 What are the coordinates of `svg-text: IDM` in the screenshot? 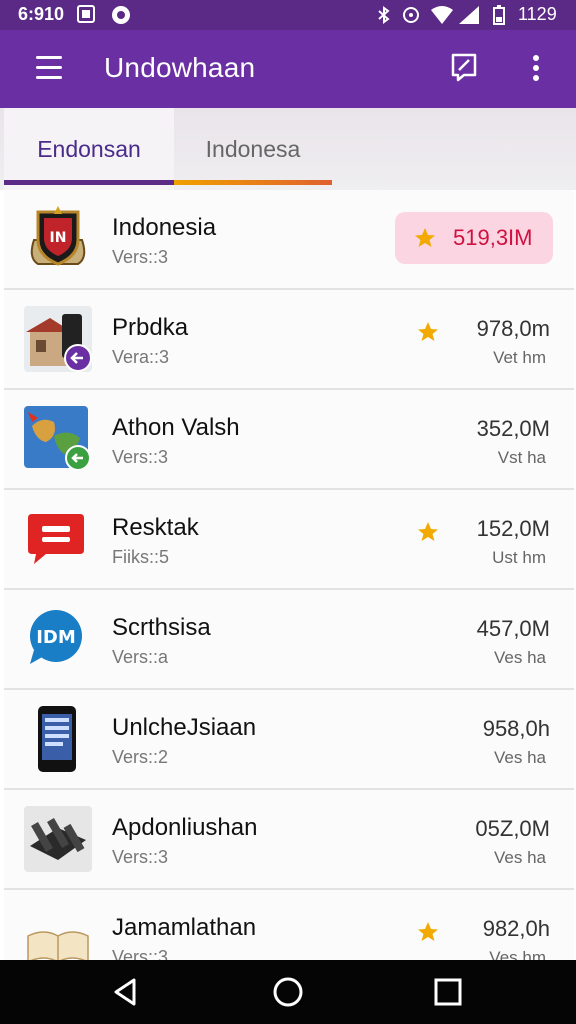 It's located at (56, 637).